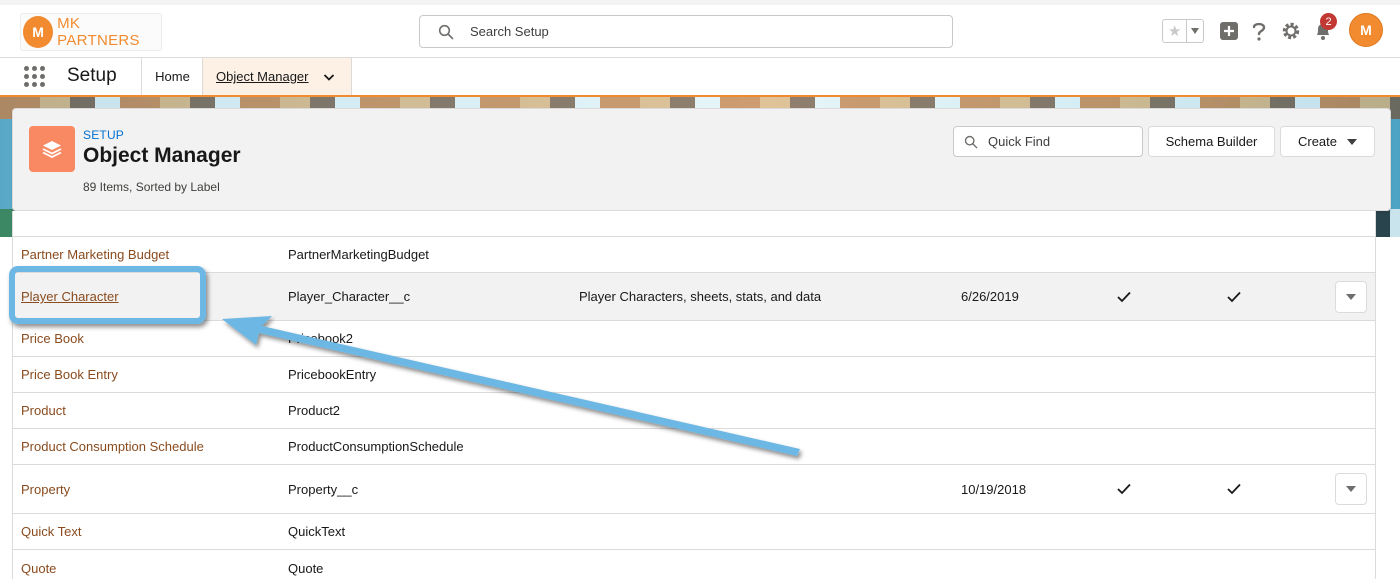 The image size is (1400, 579). What do you see at coordinates (349, 296) in the screenshot?
I see `api-name: Player_Character__c` at bounding box center [349, 296].